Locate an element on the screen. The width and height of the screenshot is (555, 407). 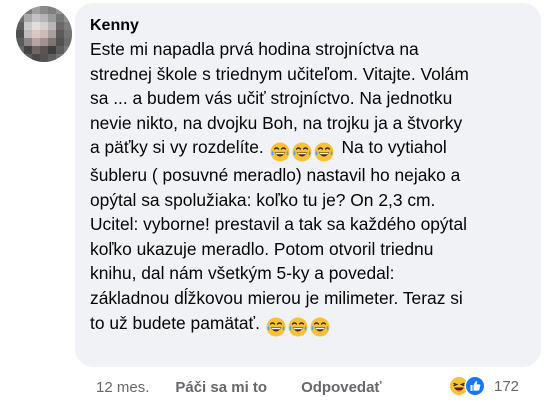
comment-line-segment: a päťky si vy rozdelíte. is located at coordinates (177, 147).